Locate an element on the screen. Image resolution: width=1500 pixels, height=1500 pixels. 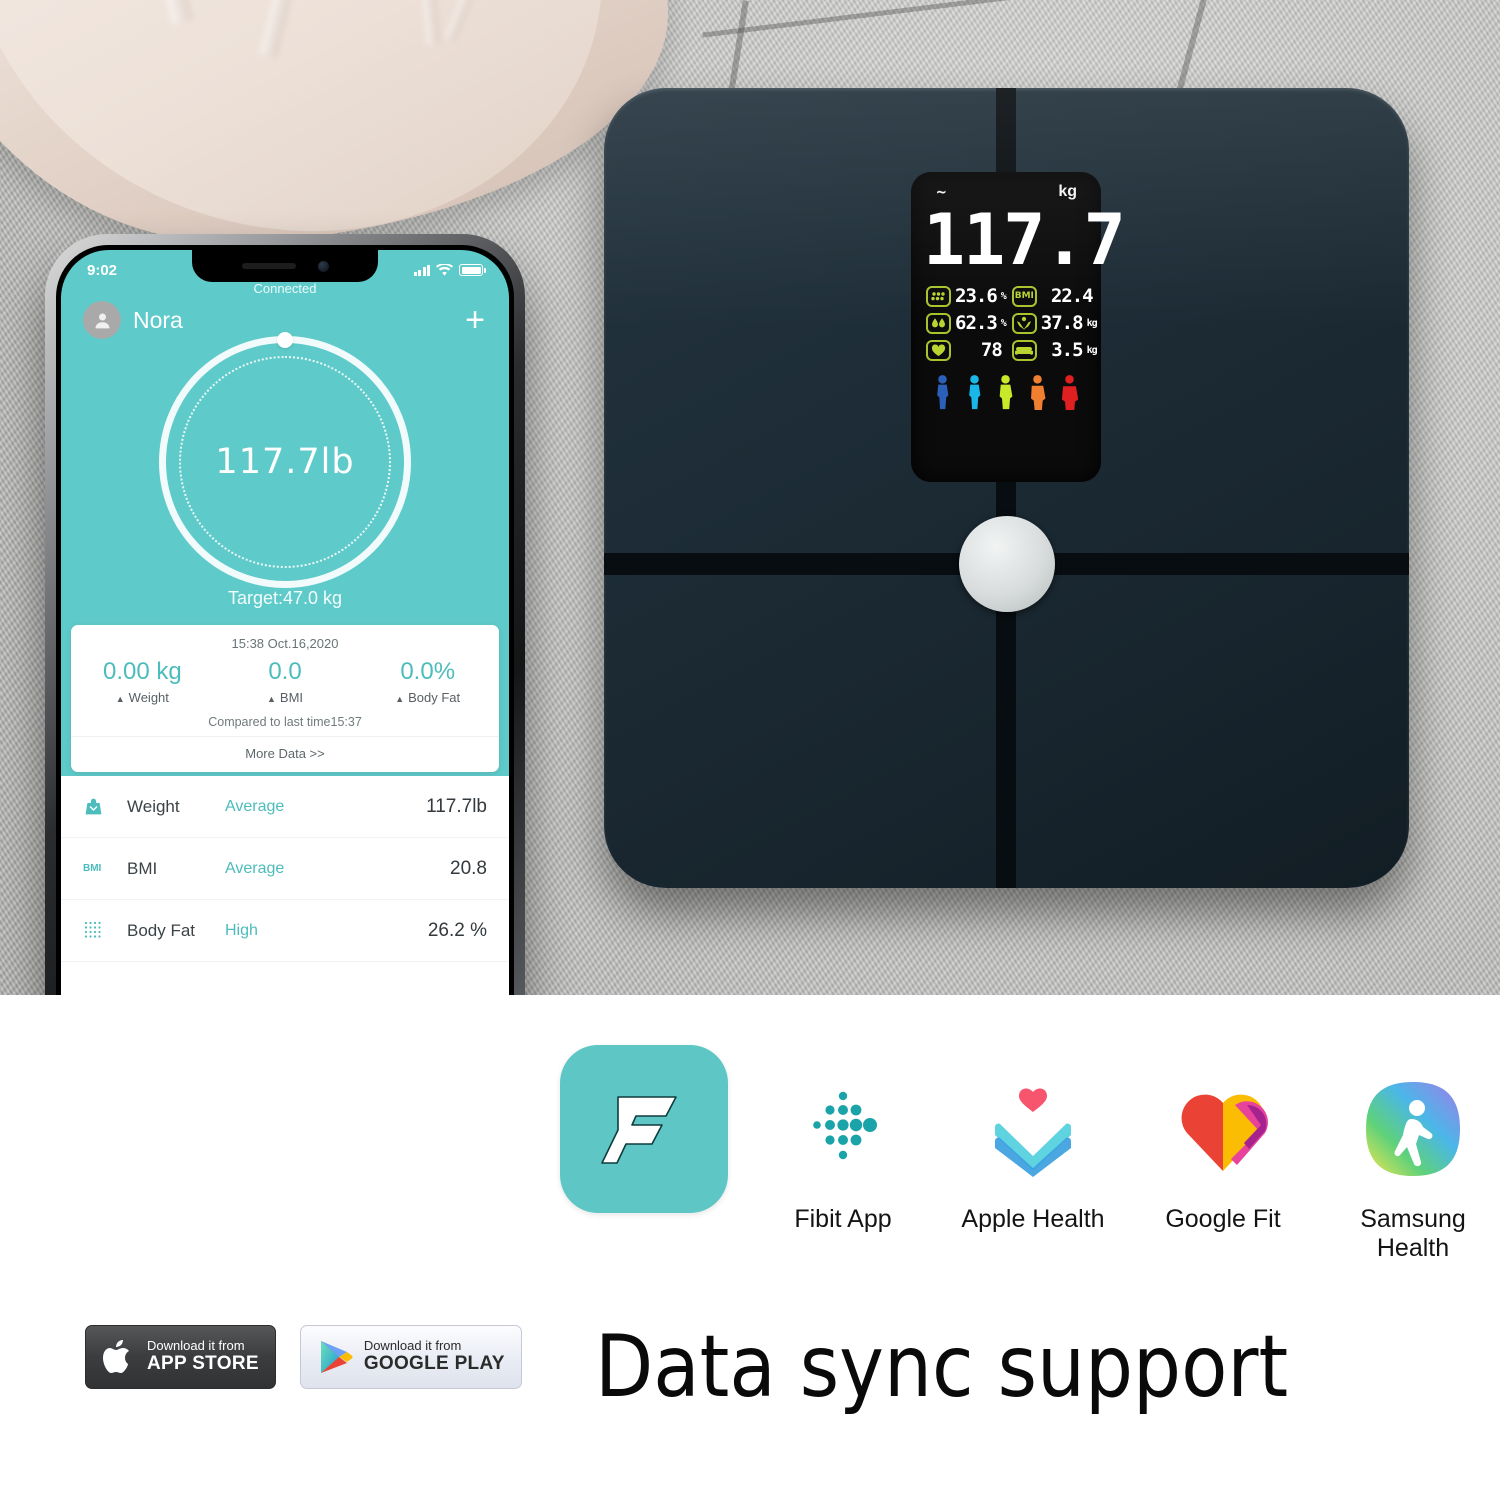
samsung-health-icon is located at coordinates (1413, 1129).